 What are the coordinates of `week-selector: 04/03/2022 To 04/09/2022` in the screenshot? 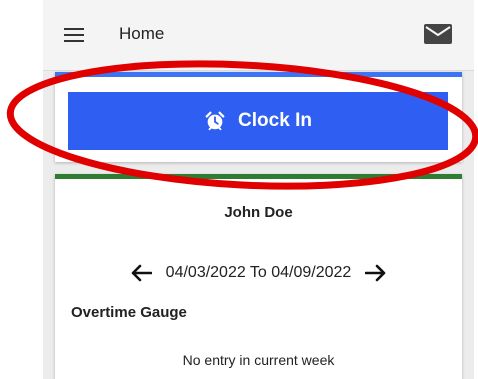 It's located at (258, 273).